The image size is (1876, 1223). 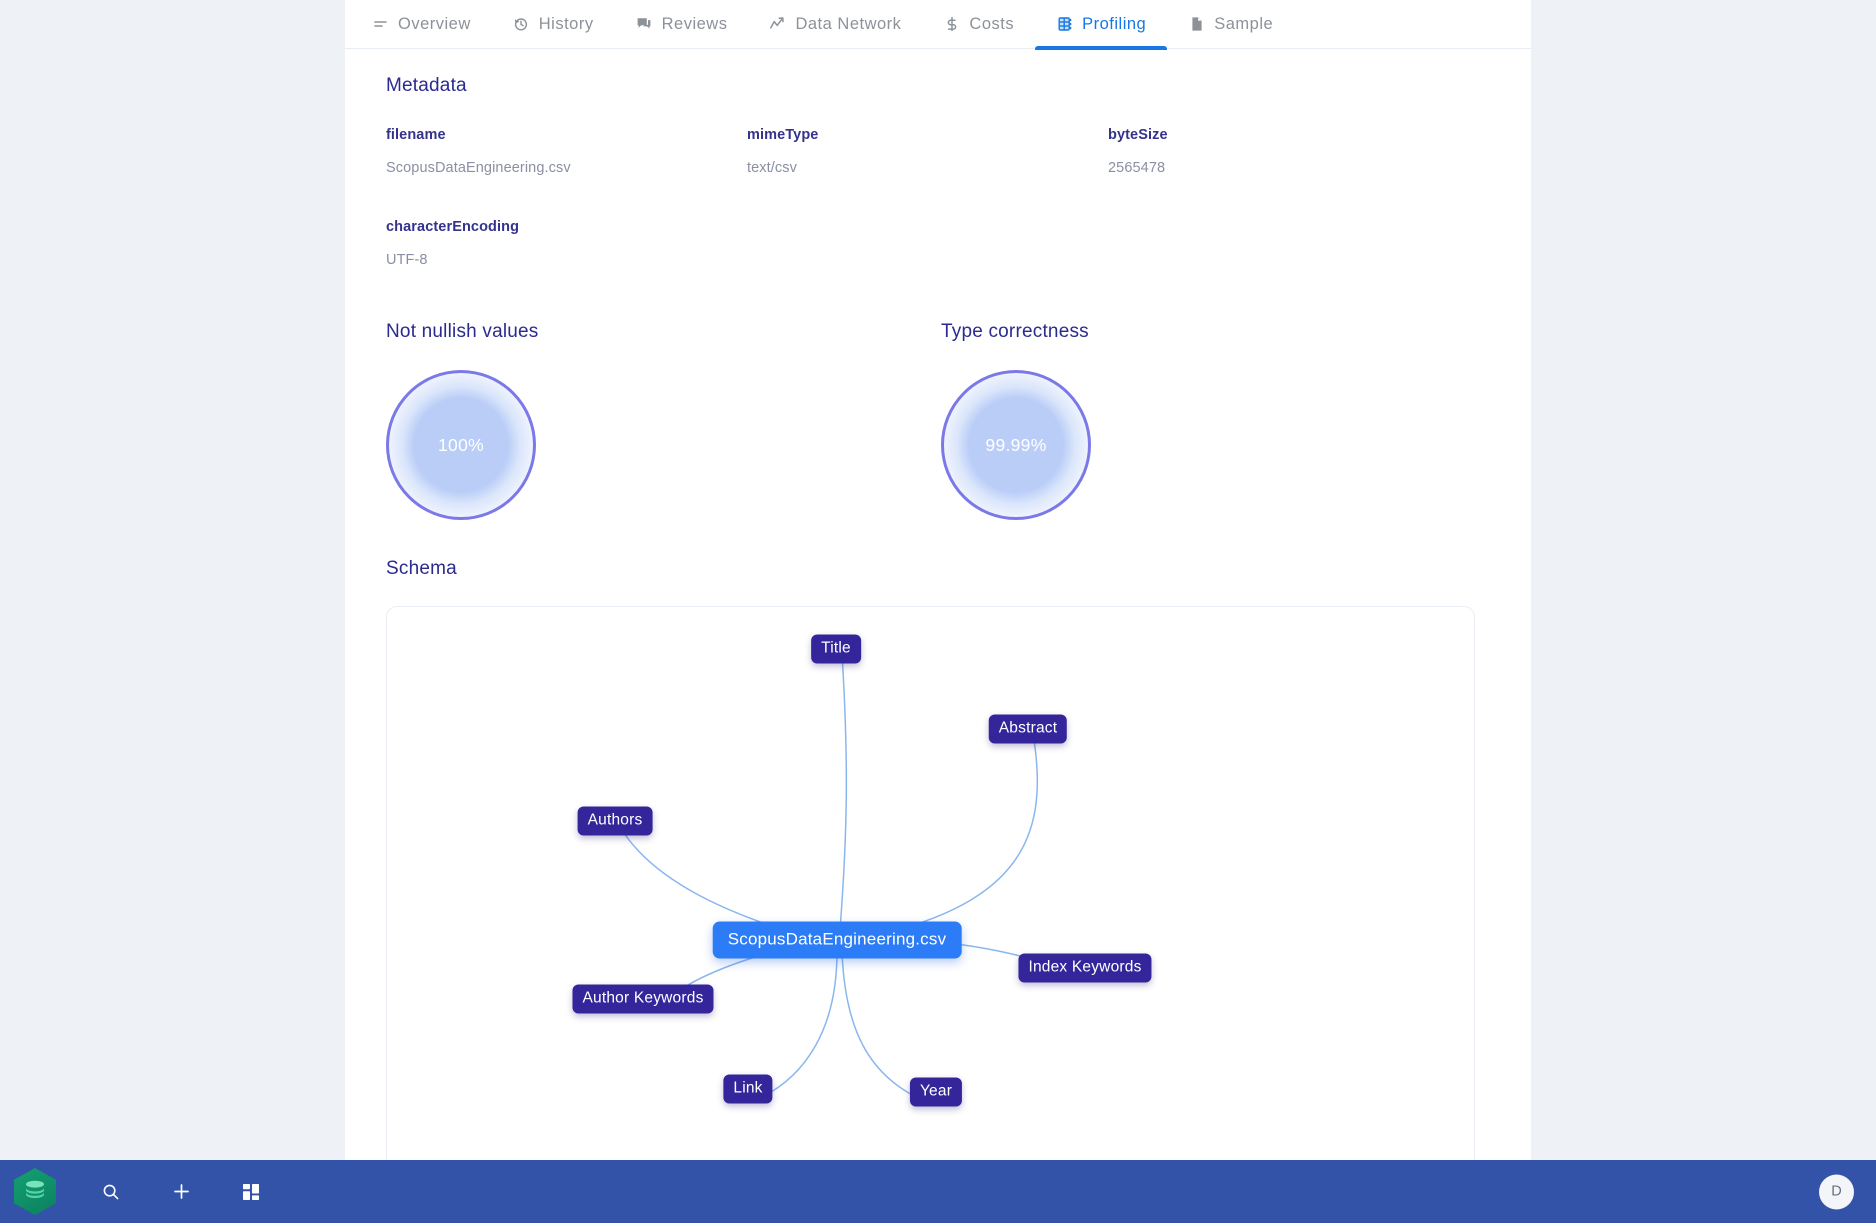 I want to click on tab-label: Reviews, so click(x=694, y=23).